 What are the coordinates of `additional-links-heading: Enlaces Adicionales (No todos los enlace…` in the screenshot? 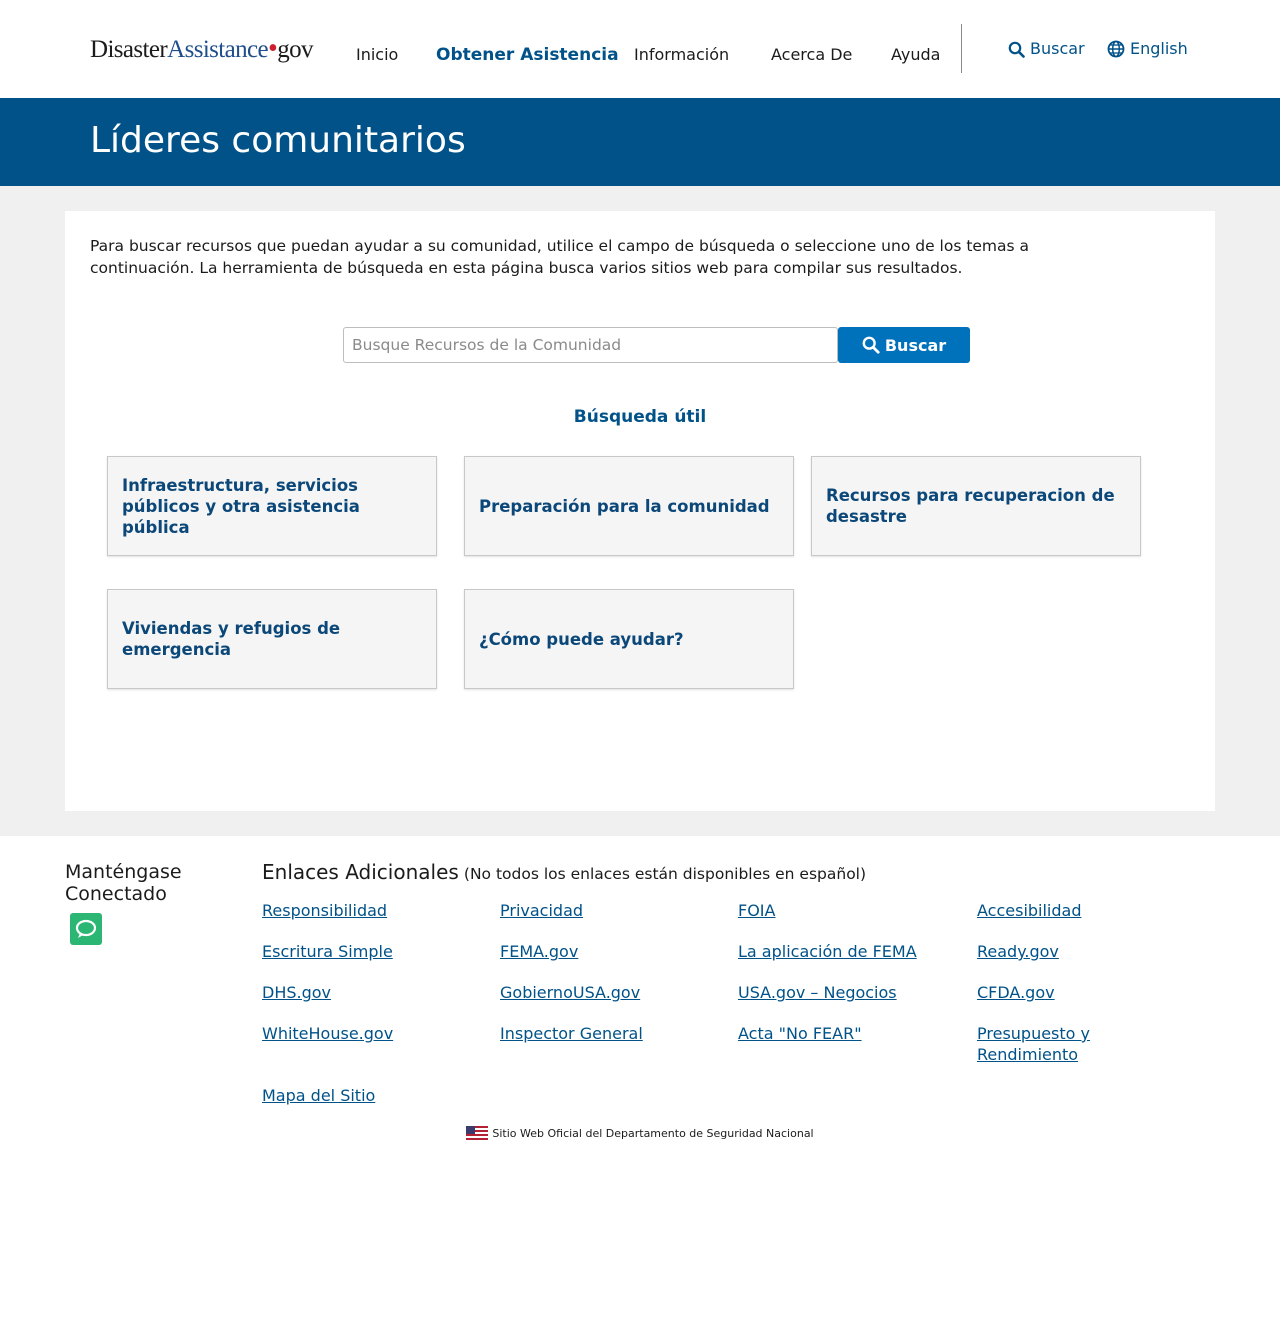 It's located at (564, 873).